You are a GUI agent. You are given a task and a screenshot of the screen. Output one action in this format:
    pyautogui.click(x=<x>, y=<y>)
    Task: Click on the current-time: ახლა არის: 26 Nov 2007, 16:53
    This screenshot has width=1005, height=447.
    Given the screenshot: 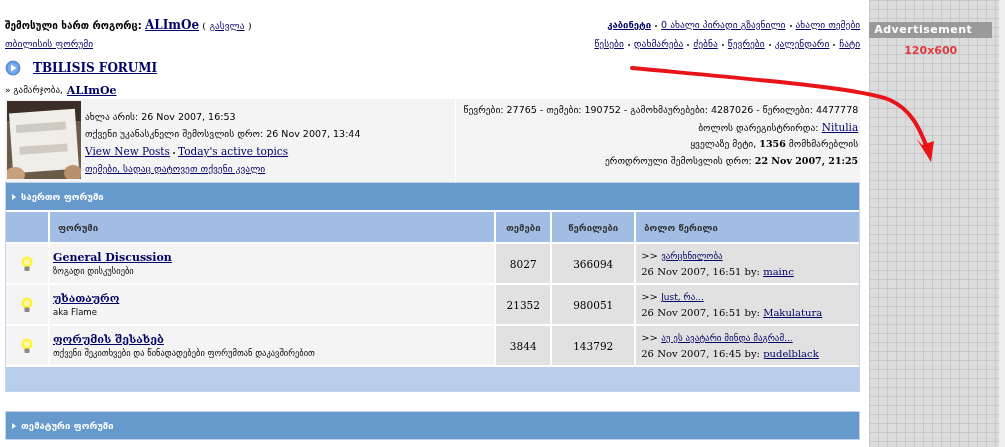 What is the action you would take?
    pyautogui.click(x=161, y=117)
    